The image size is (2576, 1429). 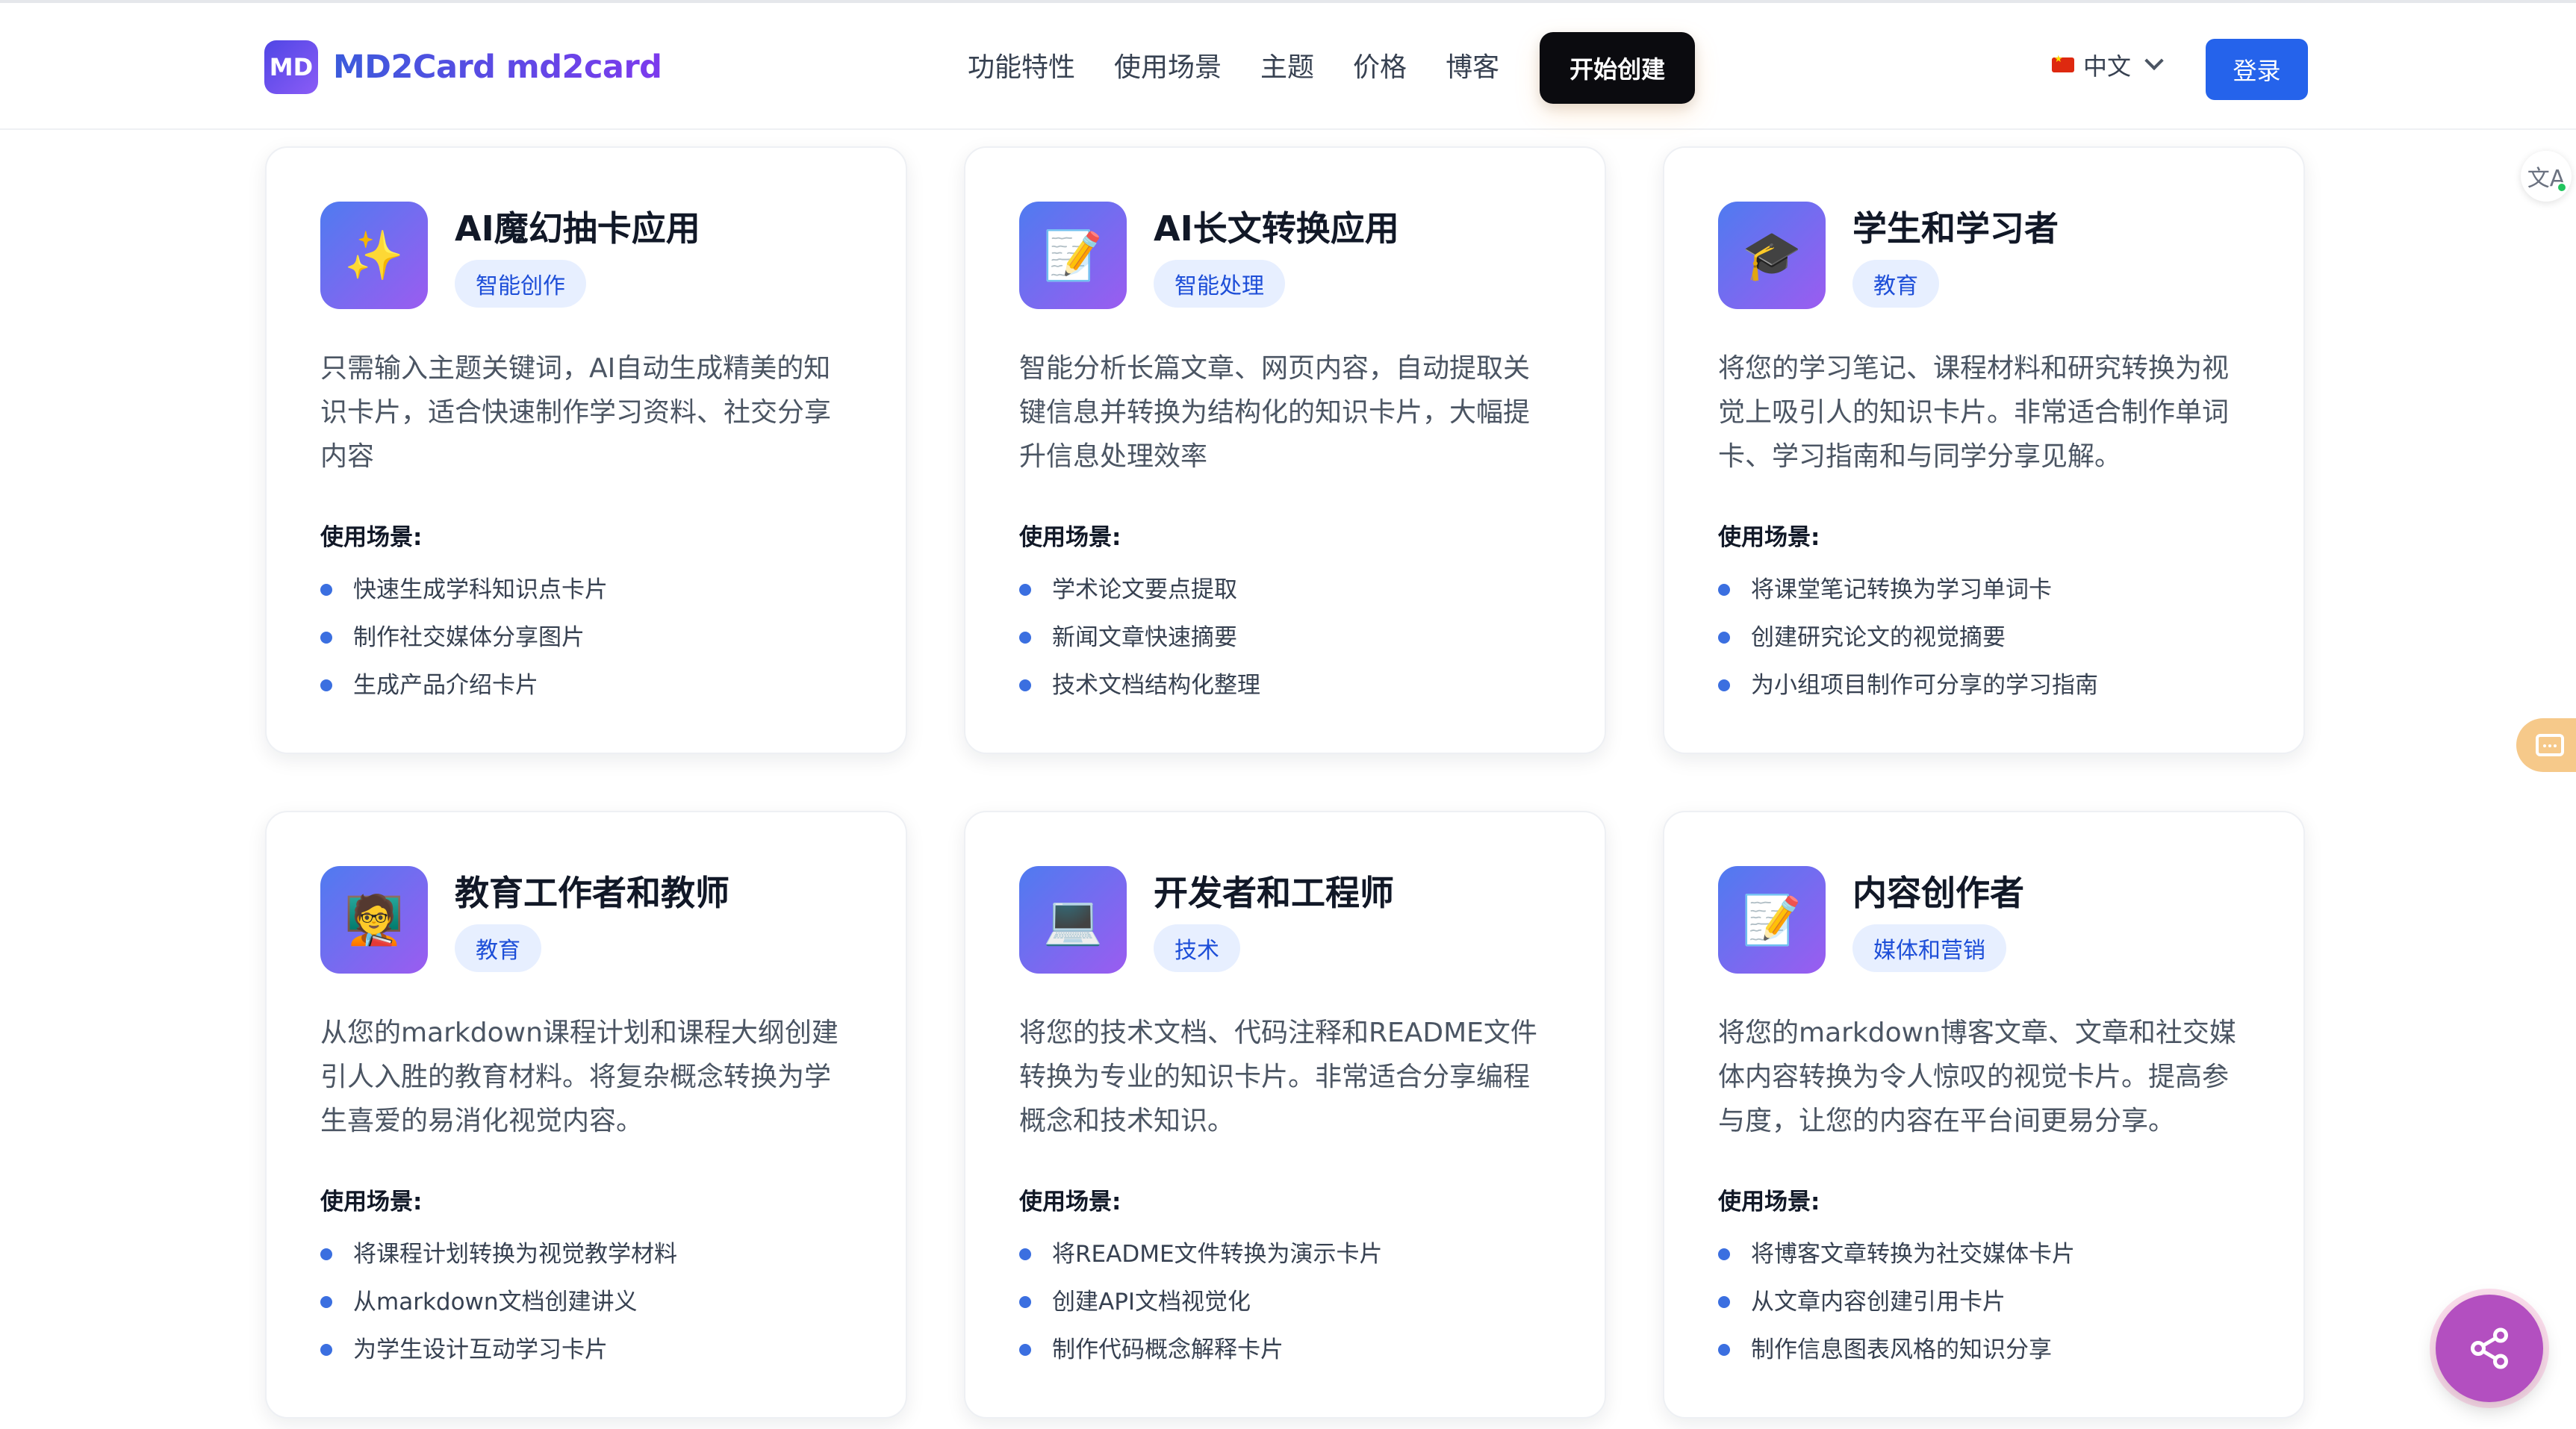 I want to click on card-tag: 媒体和营销, so click(x=1929, y=948).